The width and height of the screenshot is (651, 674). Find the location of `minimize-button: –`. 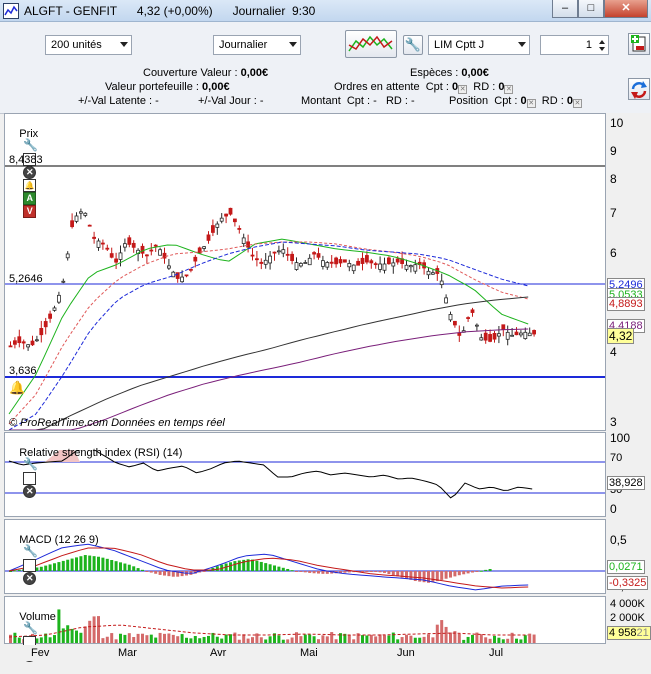

minimize-button: – is located at coordinates (565, 9).